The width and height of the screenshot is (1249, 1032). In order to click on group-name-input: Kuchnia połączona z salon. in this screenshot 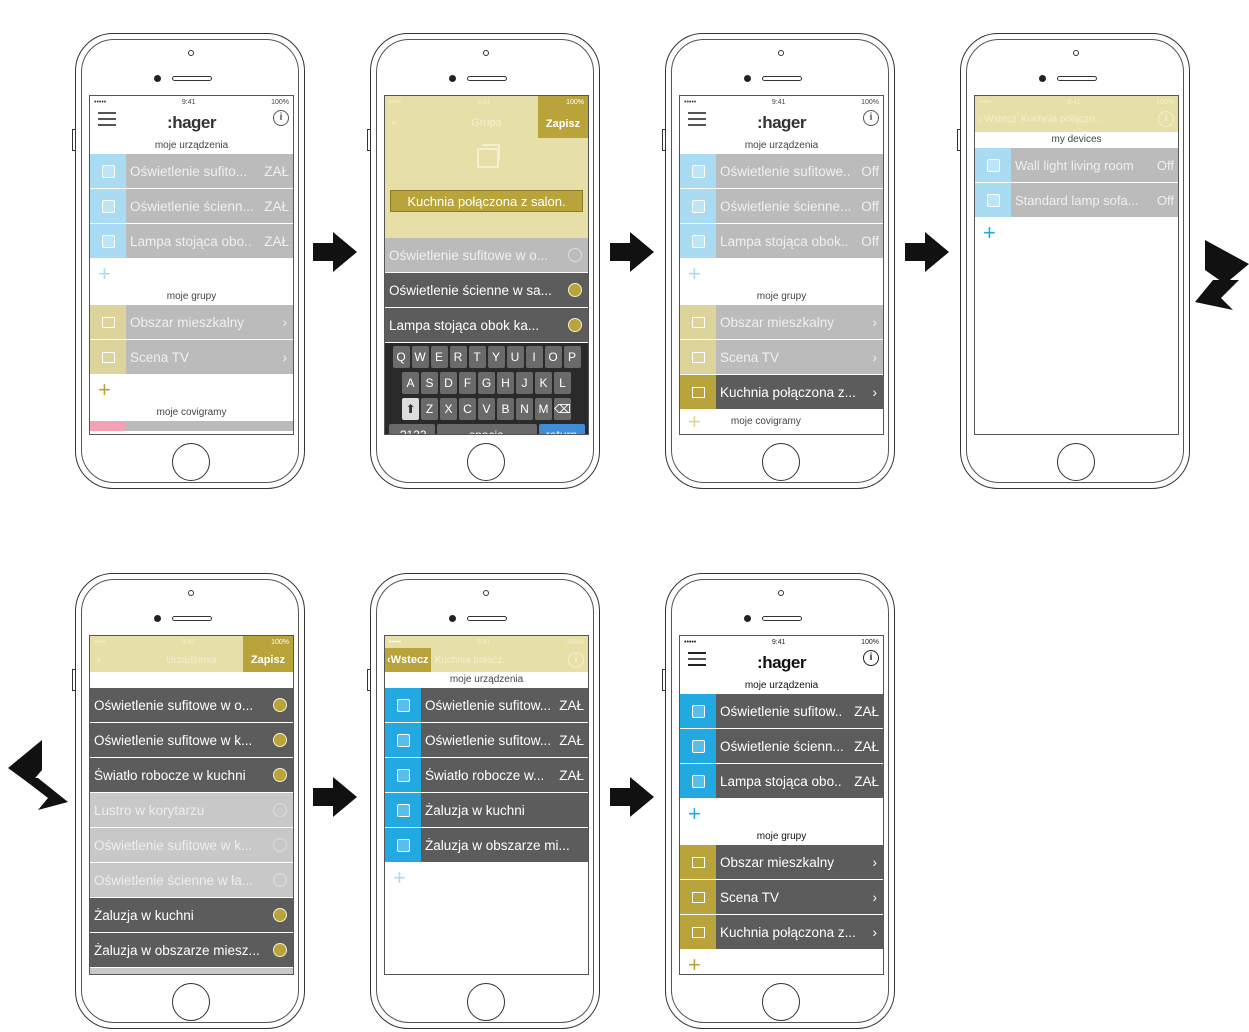, I will do `click(486, 201)`.